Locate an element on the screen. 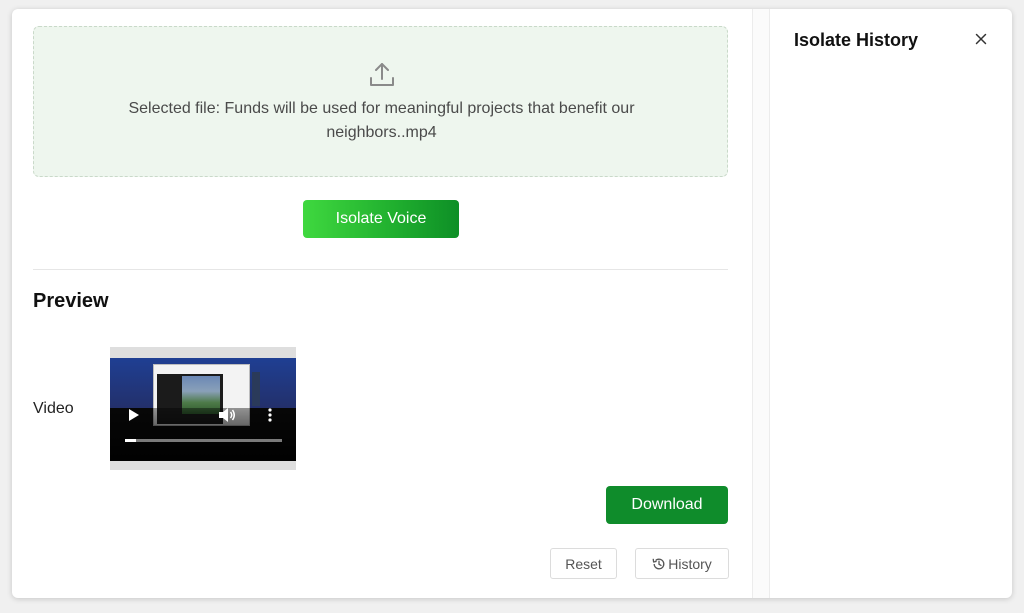 This screenshot has width=1024, height=613. download-button: Download is located at coordinates (667, 505).